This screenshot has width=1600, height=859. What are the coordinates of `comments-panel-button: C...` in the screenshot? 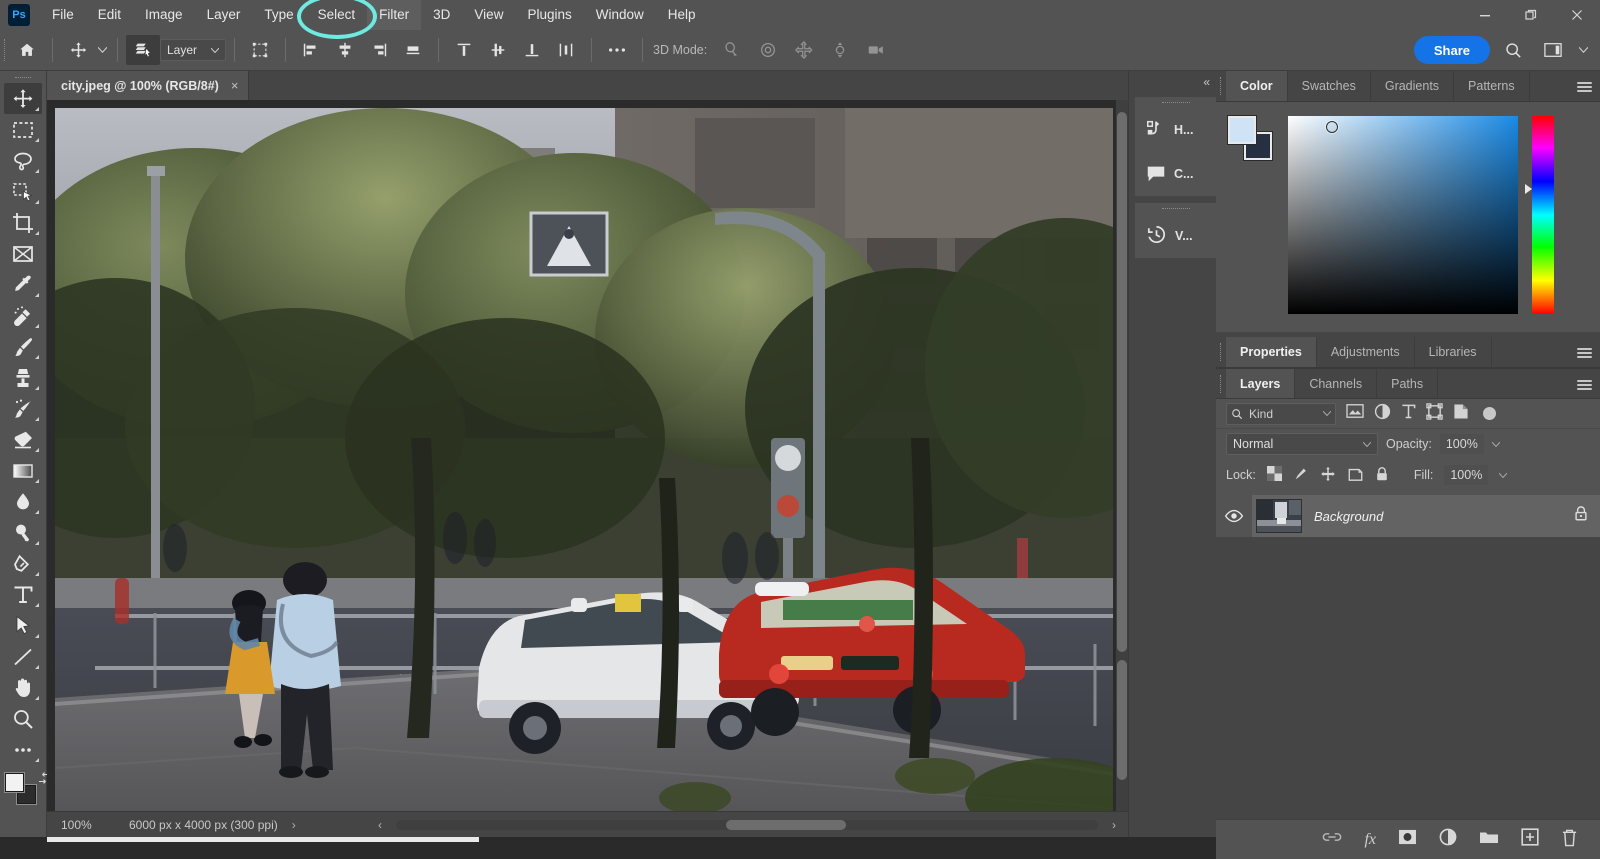 It's located at (1176, 174).